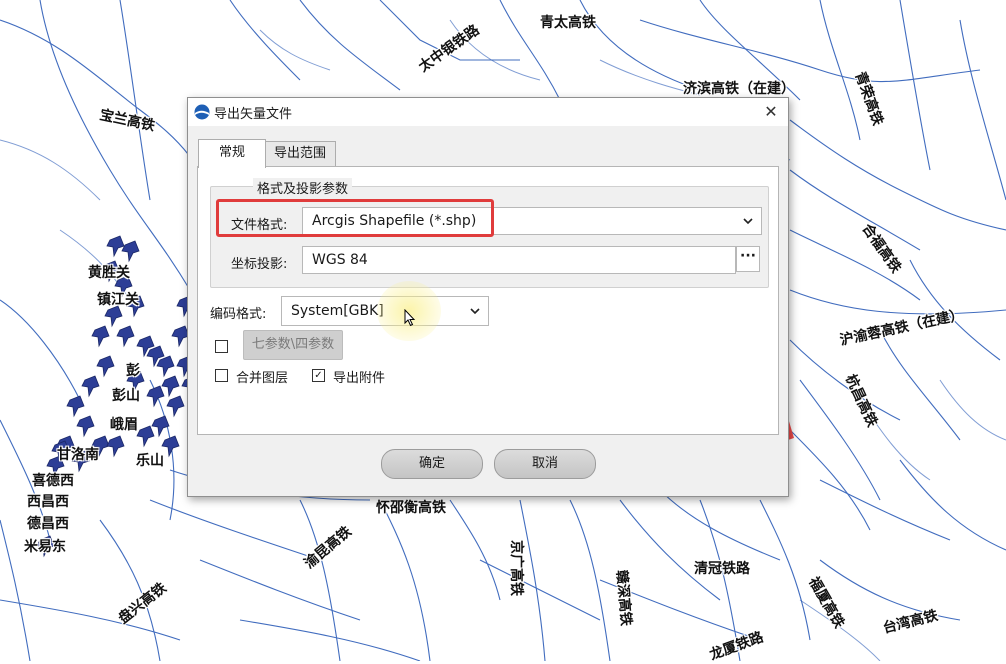  Describe the element at coordinates (300, 154) in the screenshot. I see `tab-export-range: 导出范围` at that location.